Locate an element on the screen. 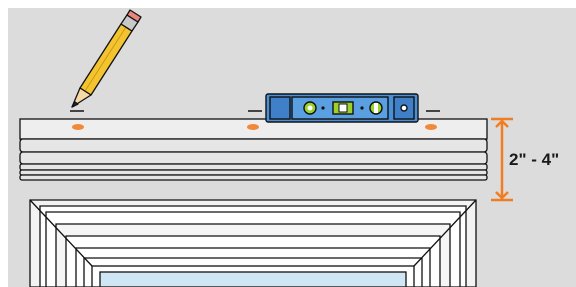 The width and height of the screenshot is (576, 287). mark-dot-right is located at coordinates (431, 127).